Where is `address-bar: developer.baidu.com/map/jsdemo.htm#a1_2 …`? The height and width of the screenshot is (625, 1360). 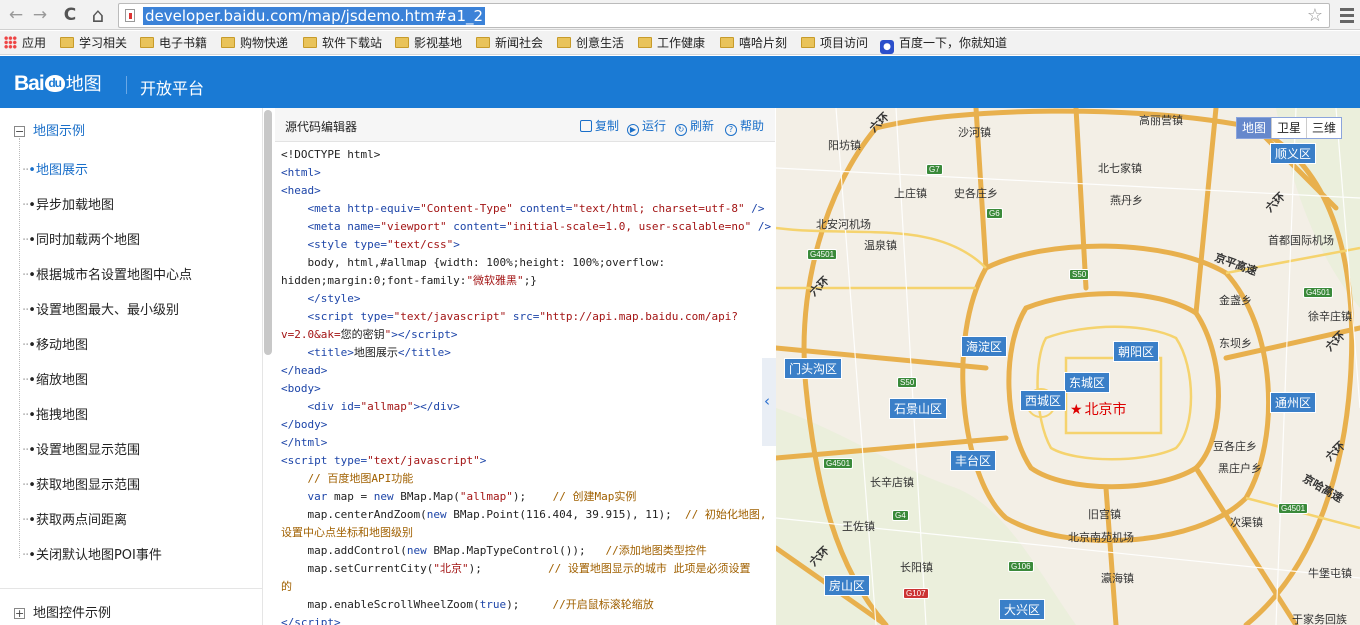 address-bar: developer.baidu.com/map/jsdemo.htm#a1_2 … is located at coordinates (724, 15).